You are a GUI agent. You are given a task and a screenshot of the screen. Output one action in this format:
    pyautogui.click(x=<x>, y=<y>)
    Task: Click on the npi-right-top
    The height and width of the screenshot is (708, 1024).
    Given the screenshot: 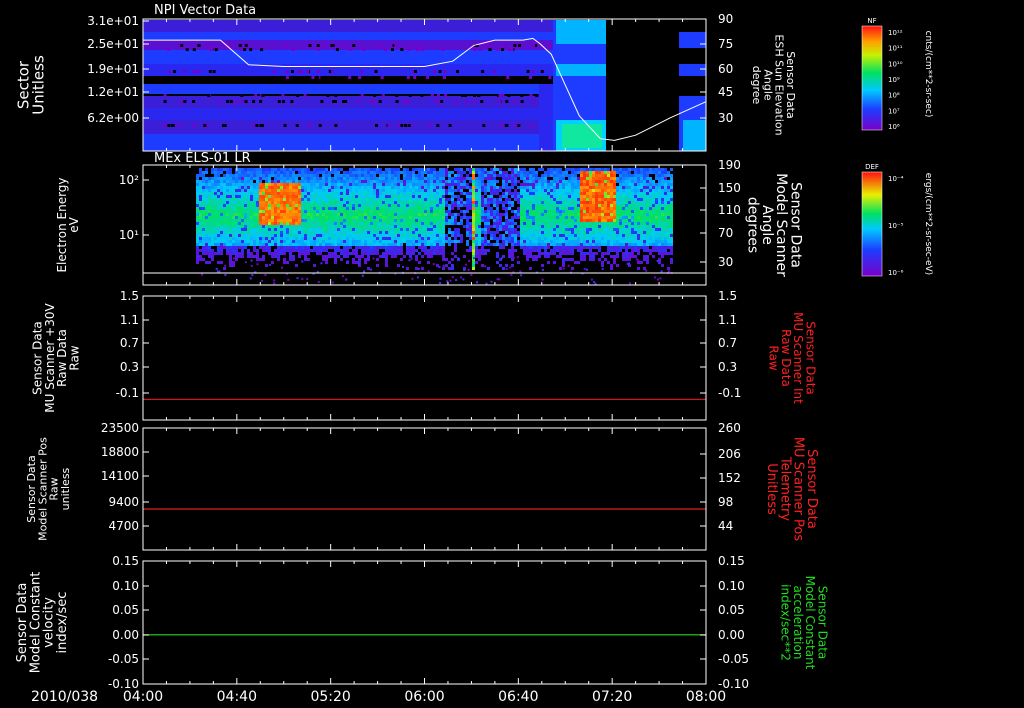 What is the action you would take?
    pyautogui.click(x=692, y=40)
    